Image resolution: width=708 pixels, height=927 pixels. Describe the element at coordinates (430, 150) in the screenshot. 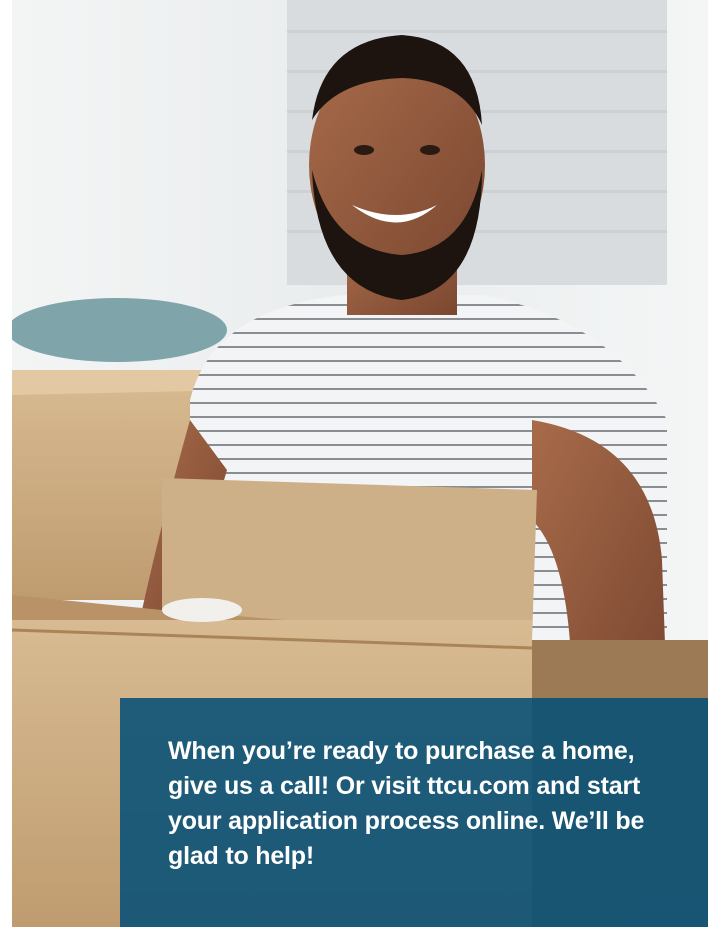

I see `right-eye` at that location.